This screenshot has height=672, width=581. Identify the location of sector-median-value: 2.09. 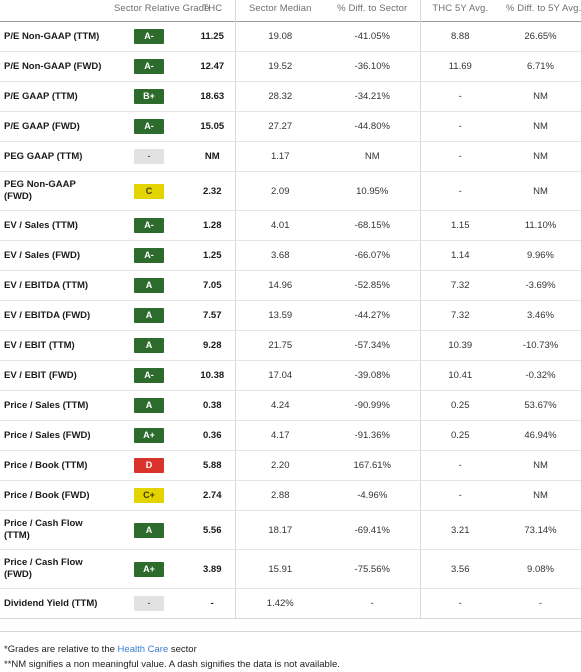
(279, 191).